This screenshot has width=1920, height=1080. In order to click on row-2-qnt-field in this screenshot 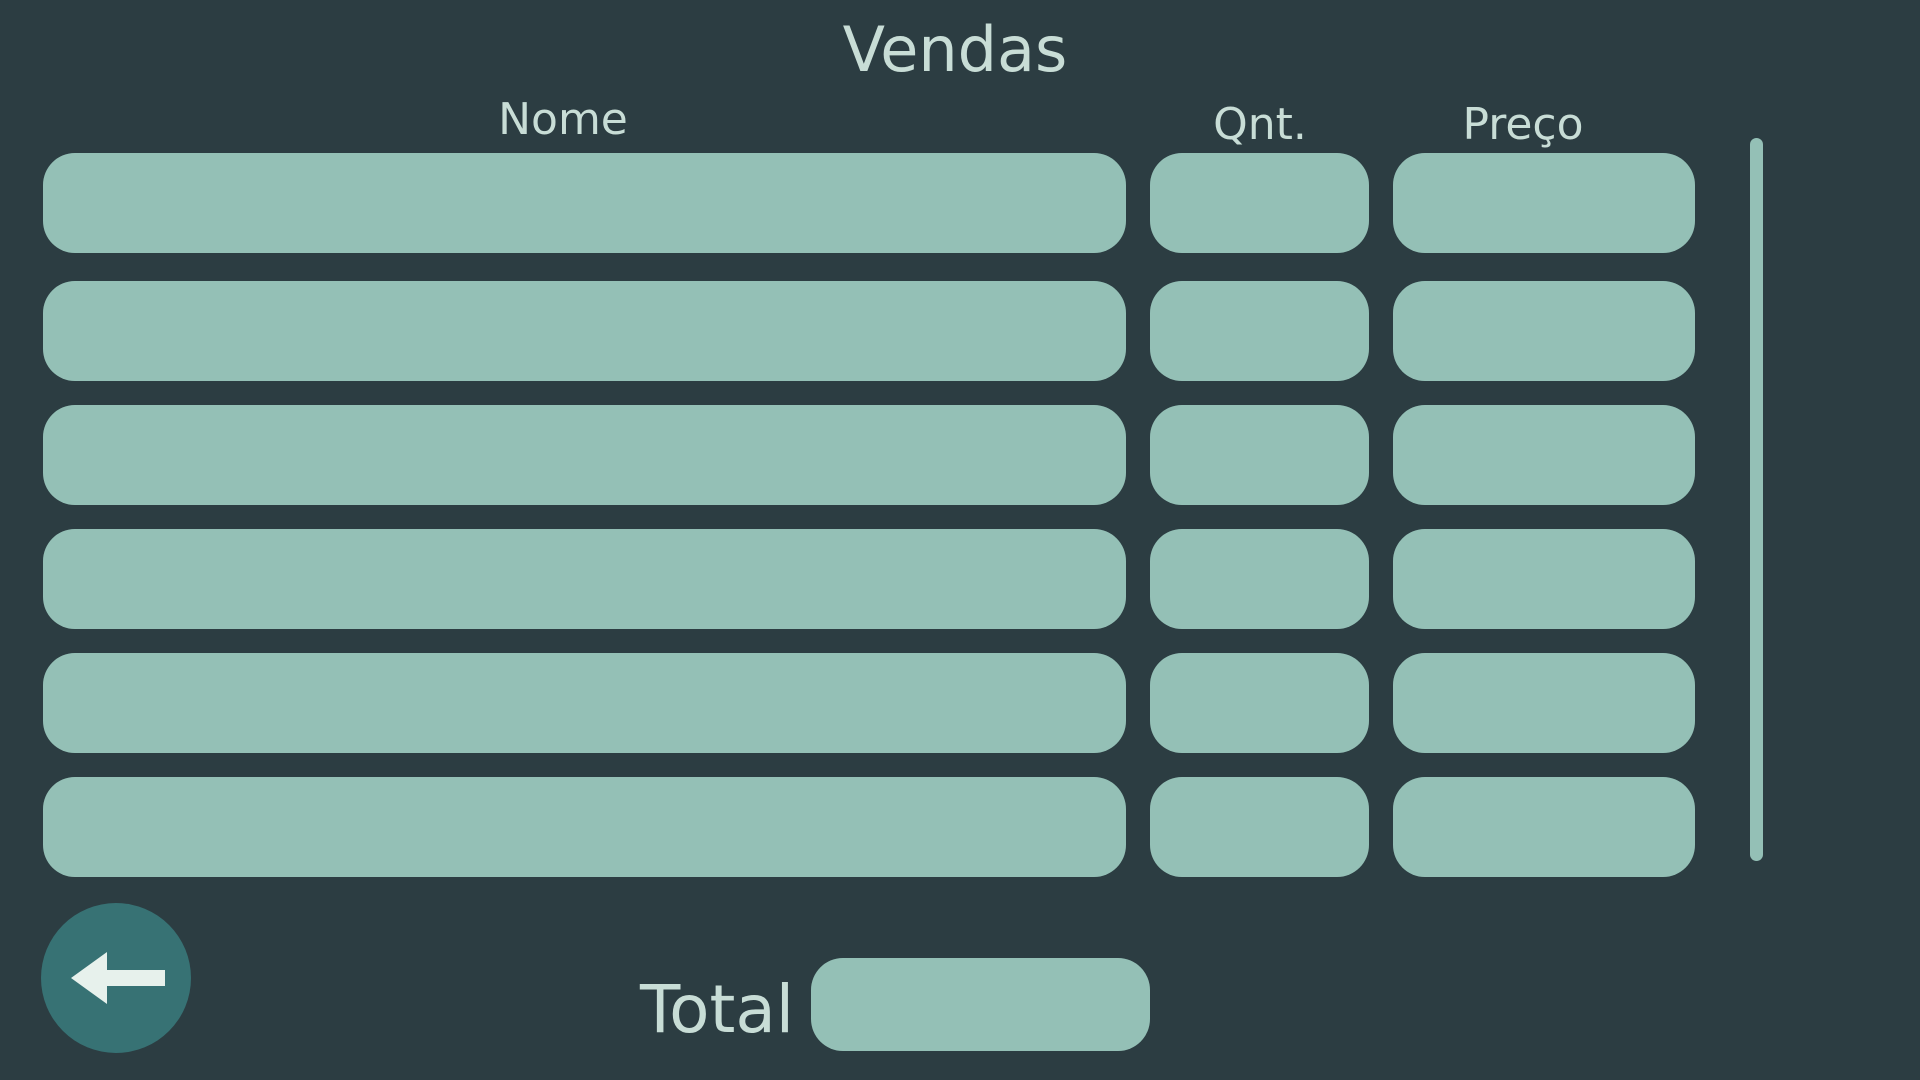, I will do `click(1259, 331)`.